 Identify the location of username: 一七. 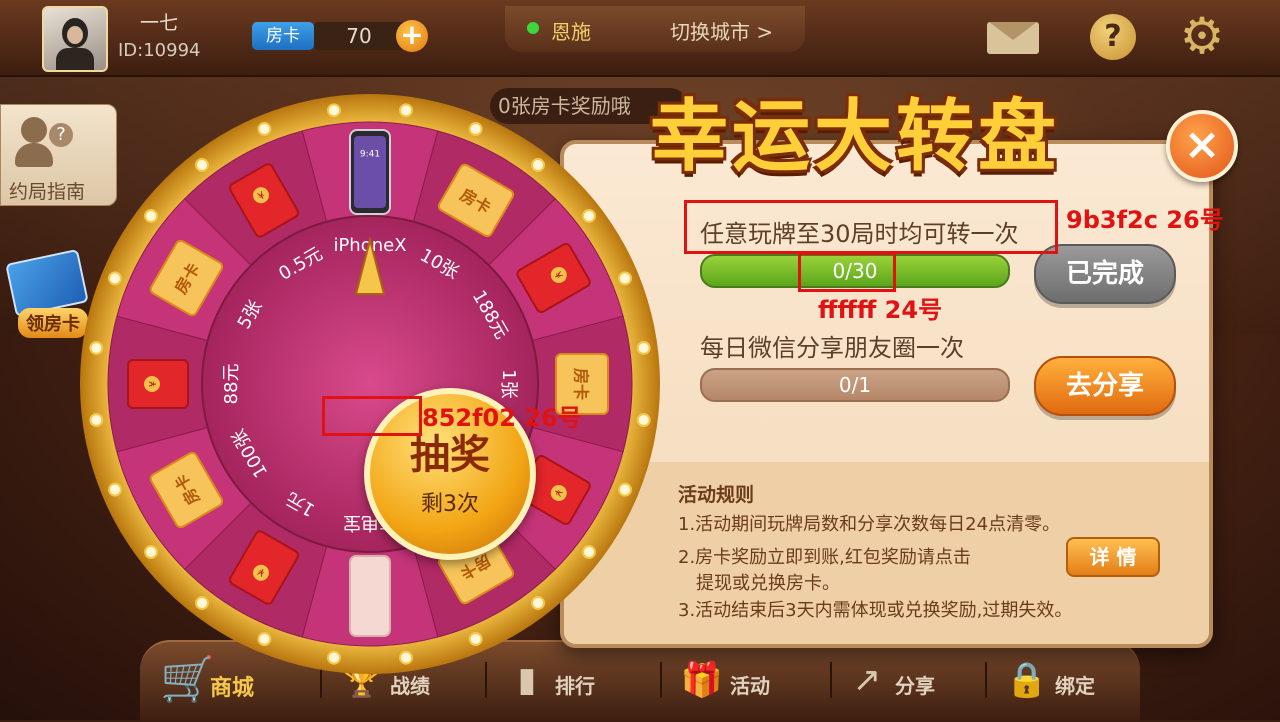
(159, 23).